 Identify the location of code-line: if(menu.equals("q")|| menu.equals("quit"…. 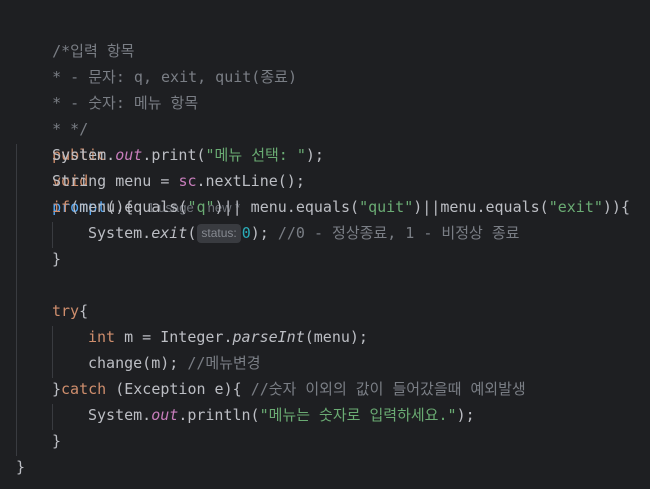
(341, 207).